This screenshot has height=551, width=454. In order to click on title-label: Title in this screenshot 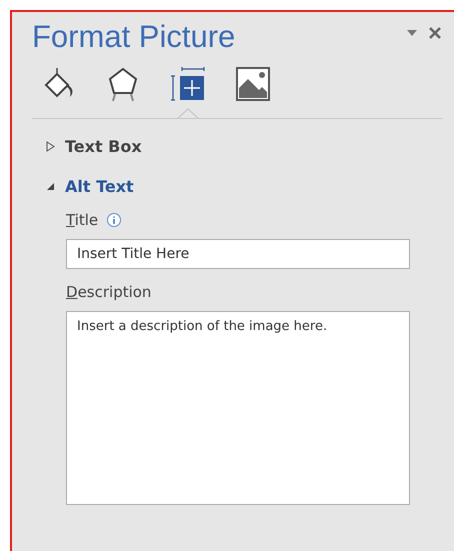, I will do `click(82, 220)`.